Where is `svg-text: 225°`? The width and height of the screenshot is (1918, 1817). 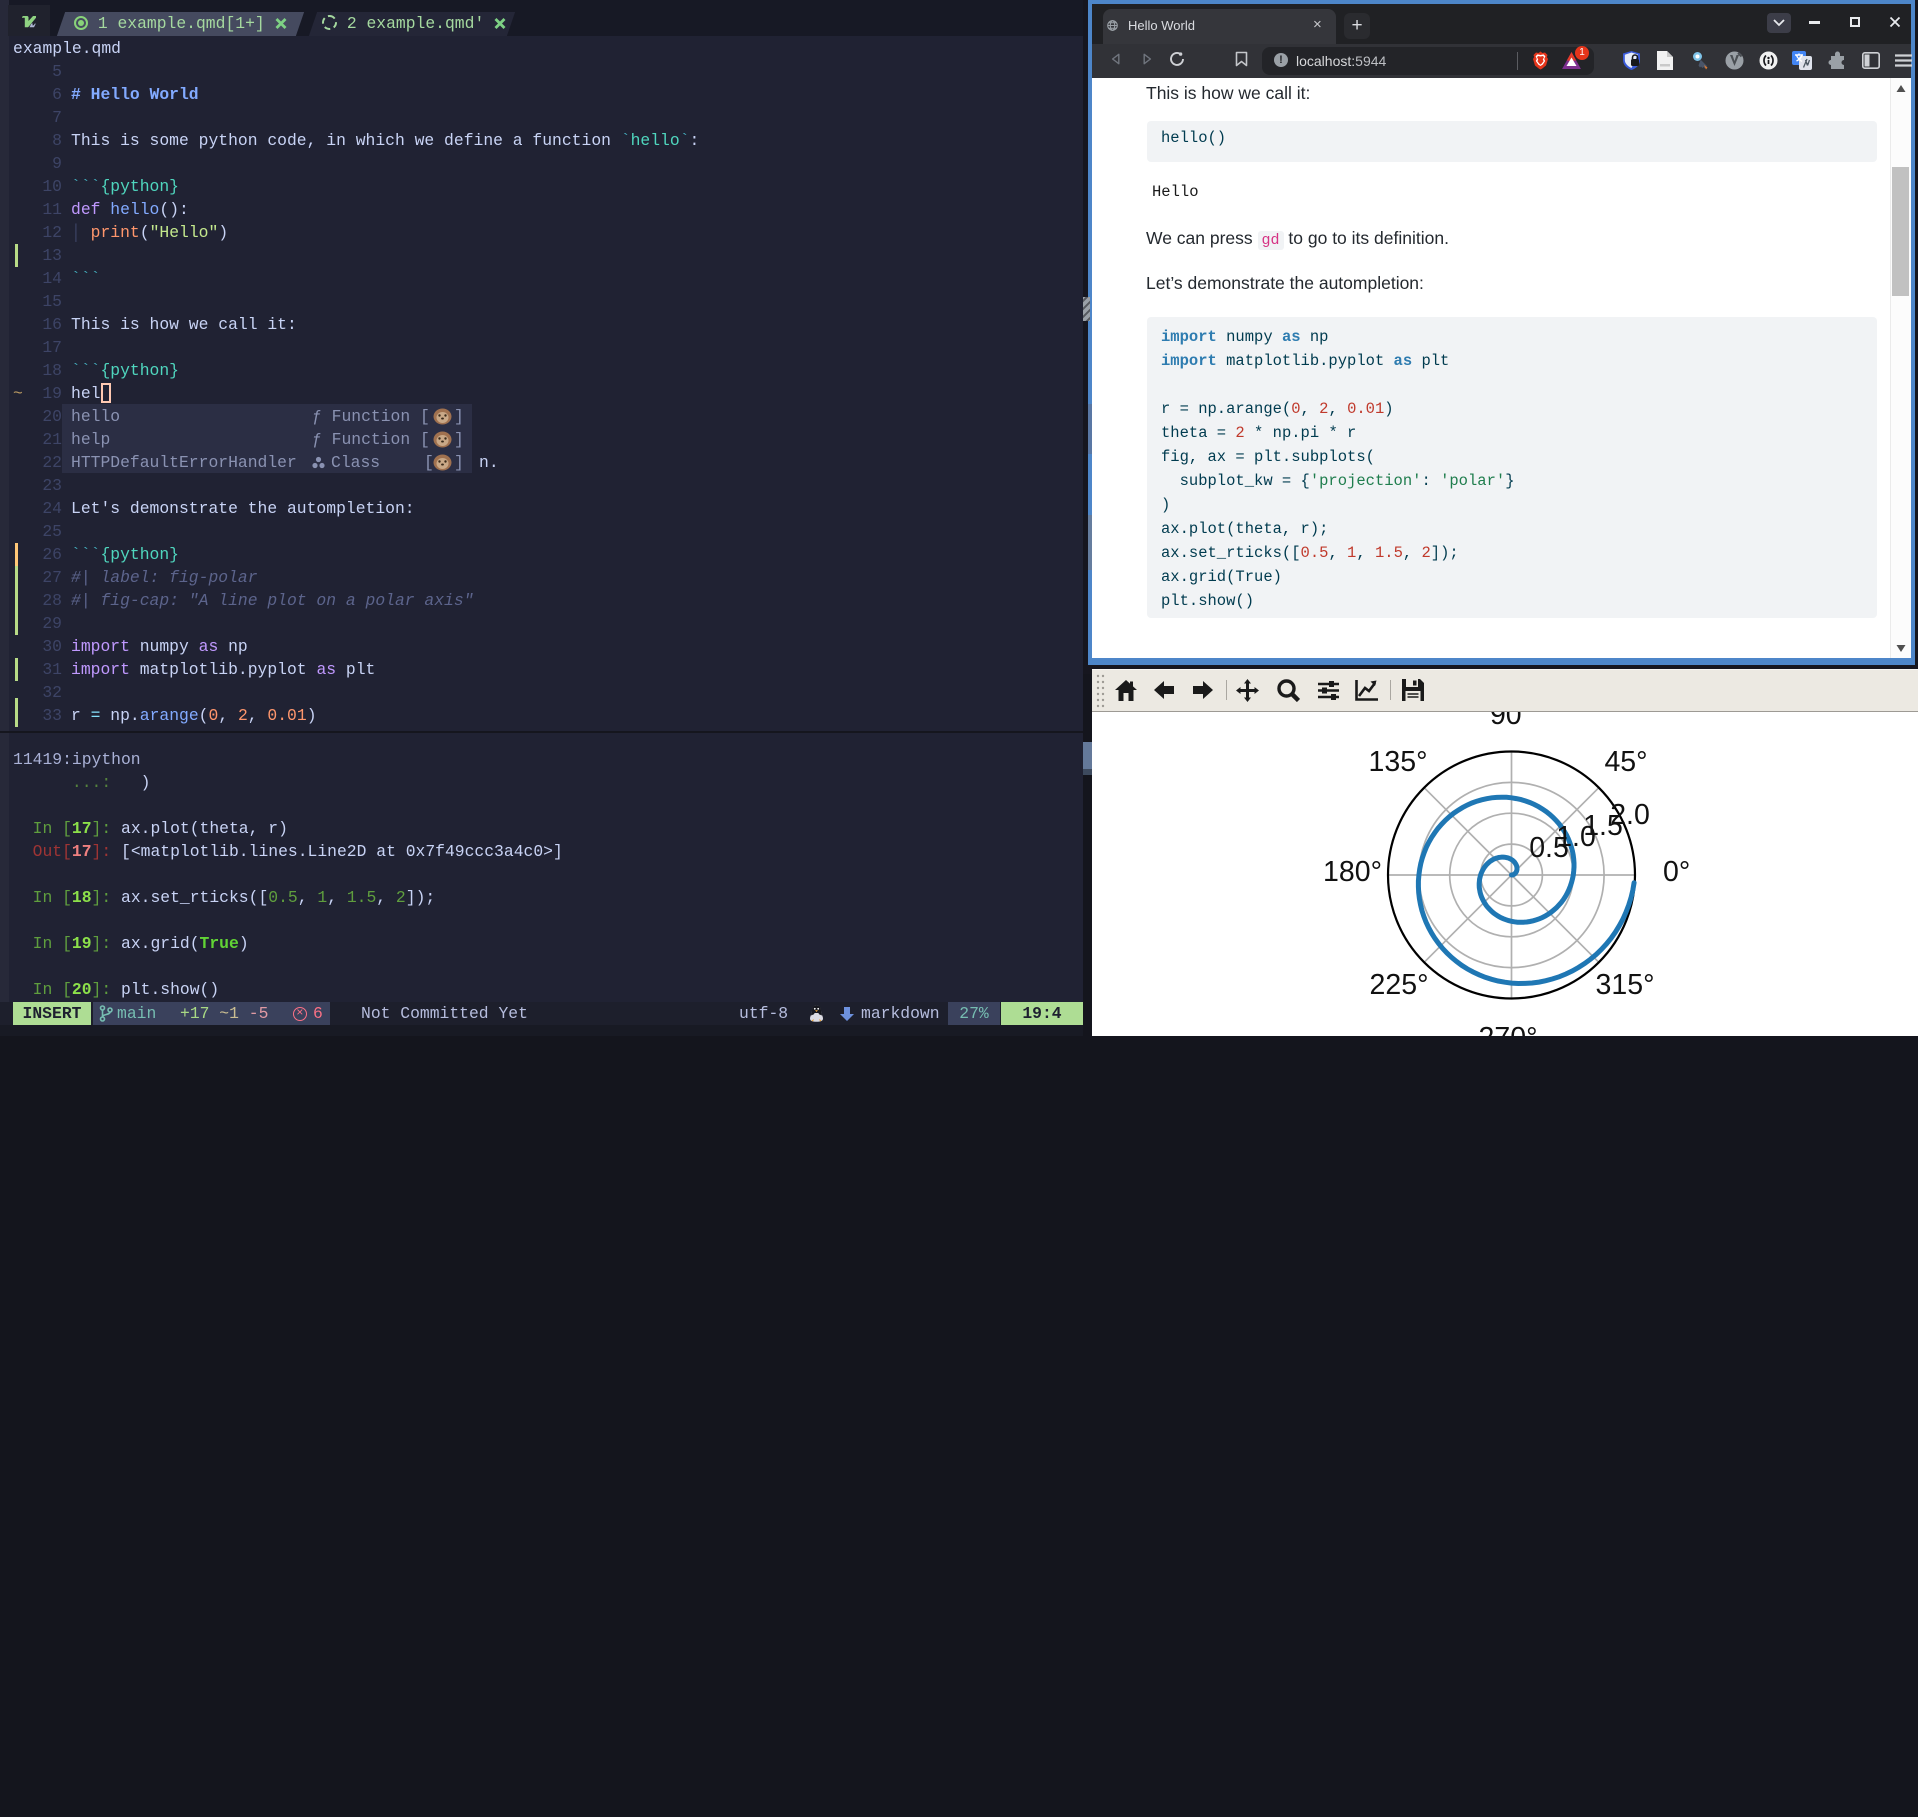
svg-text: 225° is located at coordinates (1399, 985).